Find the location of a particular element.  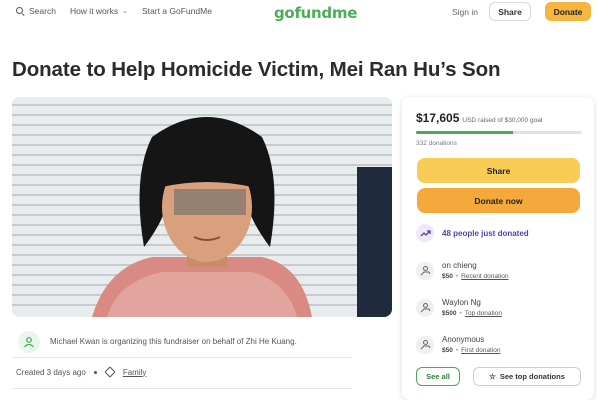

just-donated-row: 48 people just donated is located at coordinates (472, 233).